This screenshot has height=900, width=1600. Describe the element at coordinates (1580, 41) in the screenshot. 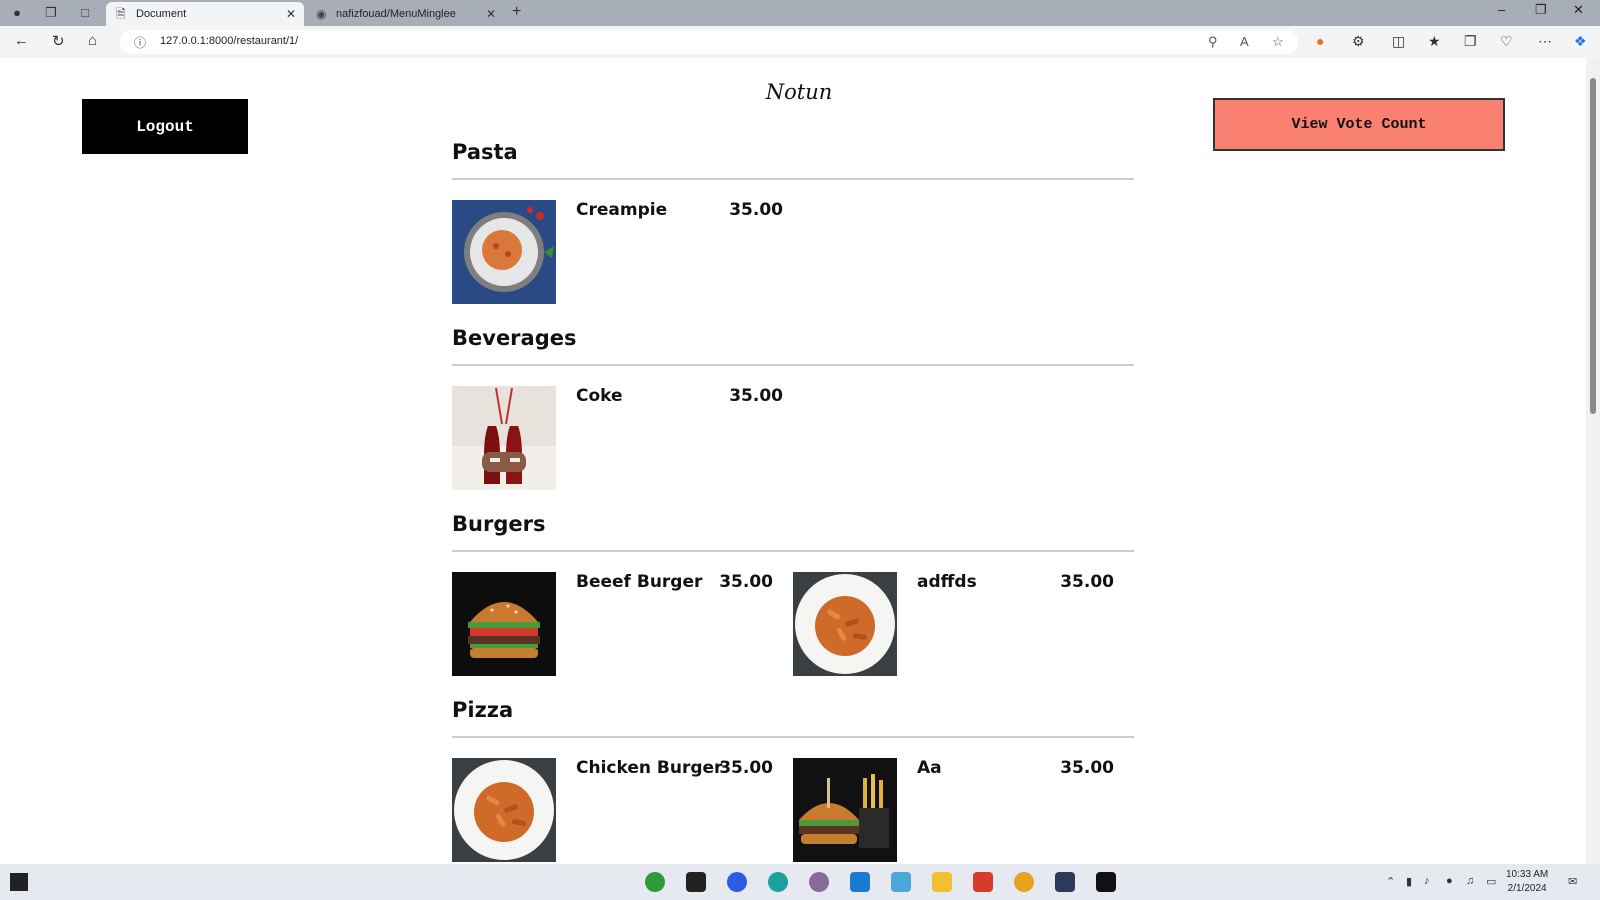

I see `copilot-icon: ❖` at that location.